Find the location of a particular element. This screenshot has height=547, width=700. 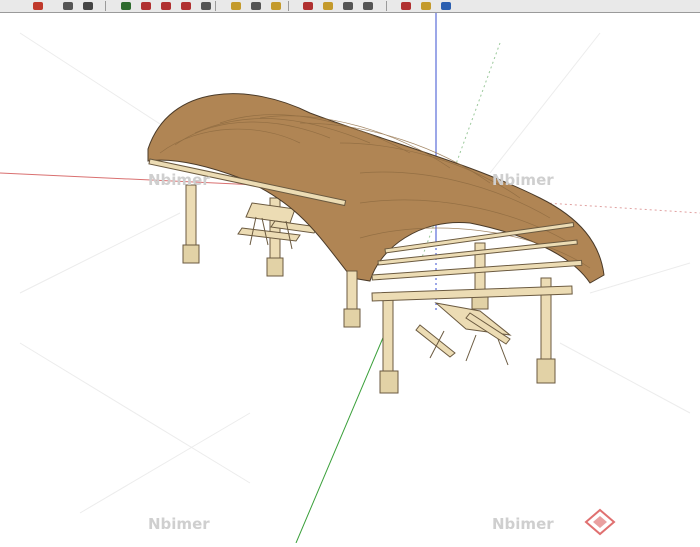

move-icon is located at coordinates (166, 5).